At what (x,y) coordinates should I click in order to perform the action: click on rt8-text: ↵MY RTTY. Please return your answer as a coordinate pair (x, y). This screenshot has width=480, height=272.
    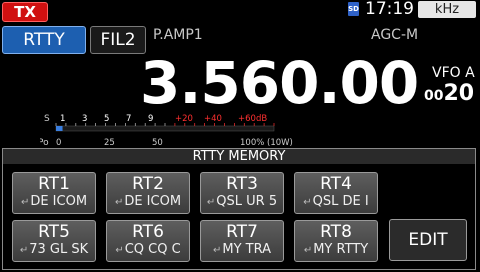
    Looking at the image, I should click on (336, 249).